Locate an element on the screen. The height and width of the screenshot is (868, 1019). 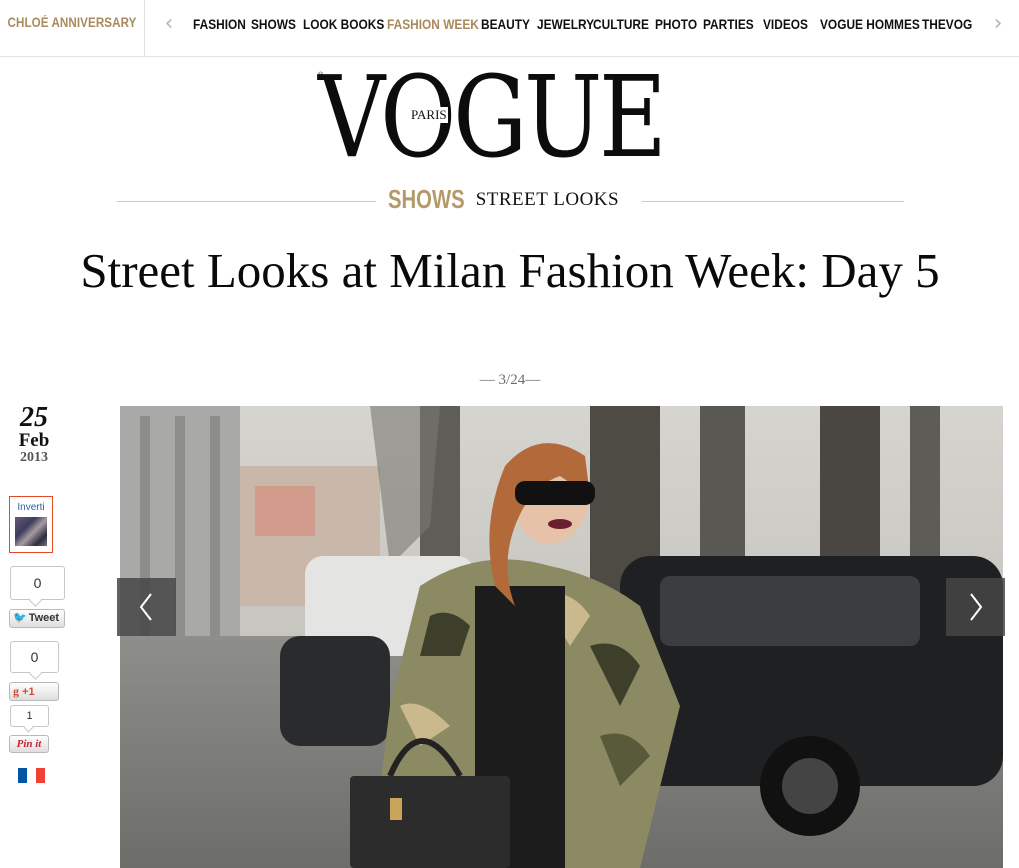
gplus-count: 0 is located at coordinates (34, 657).